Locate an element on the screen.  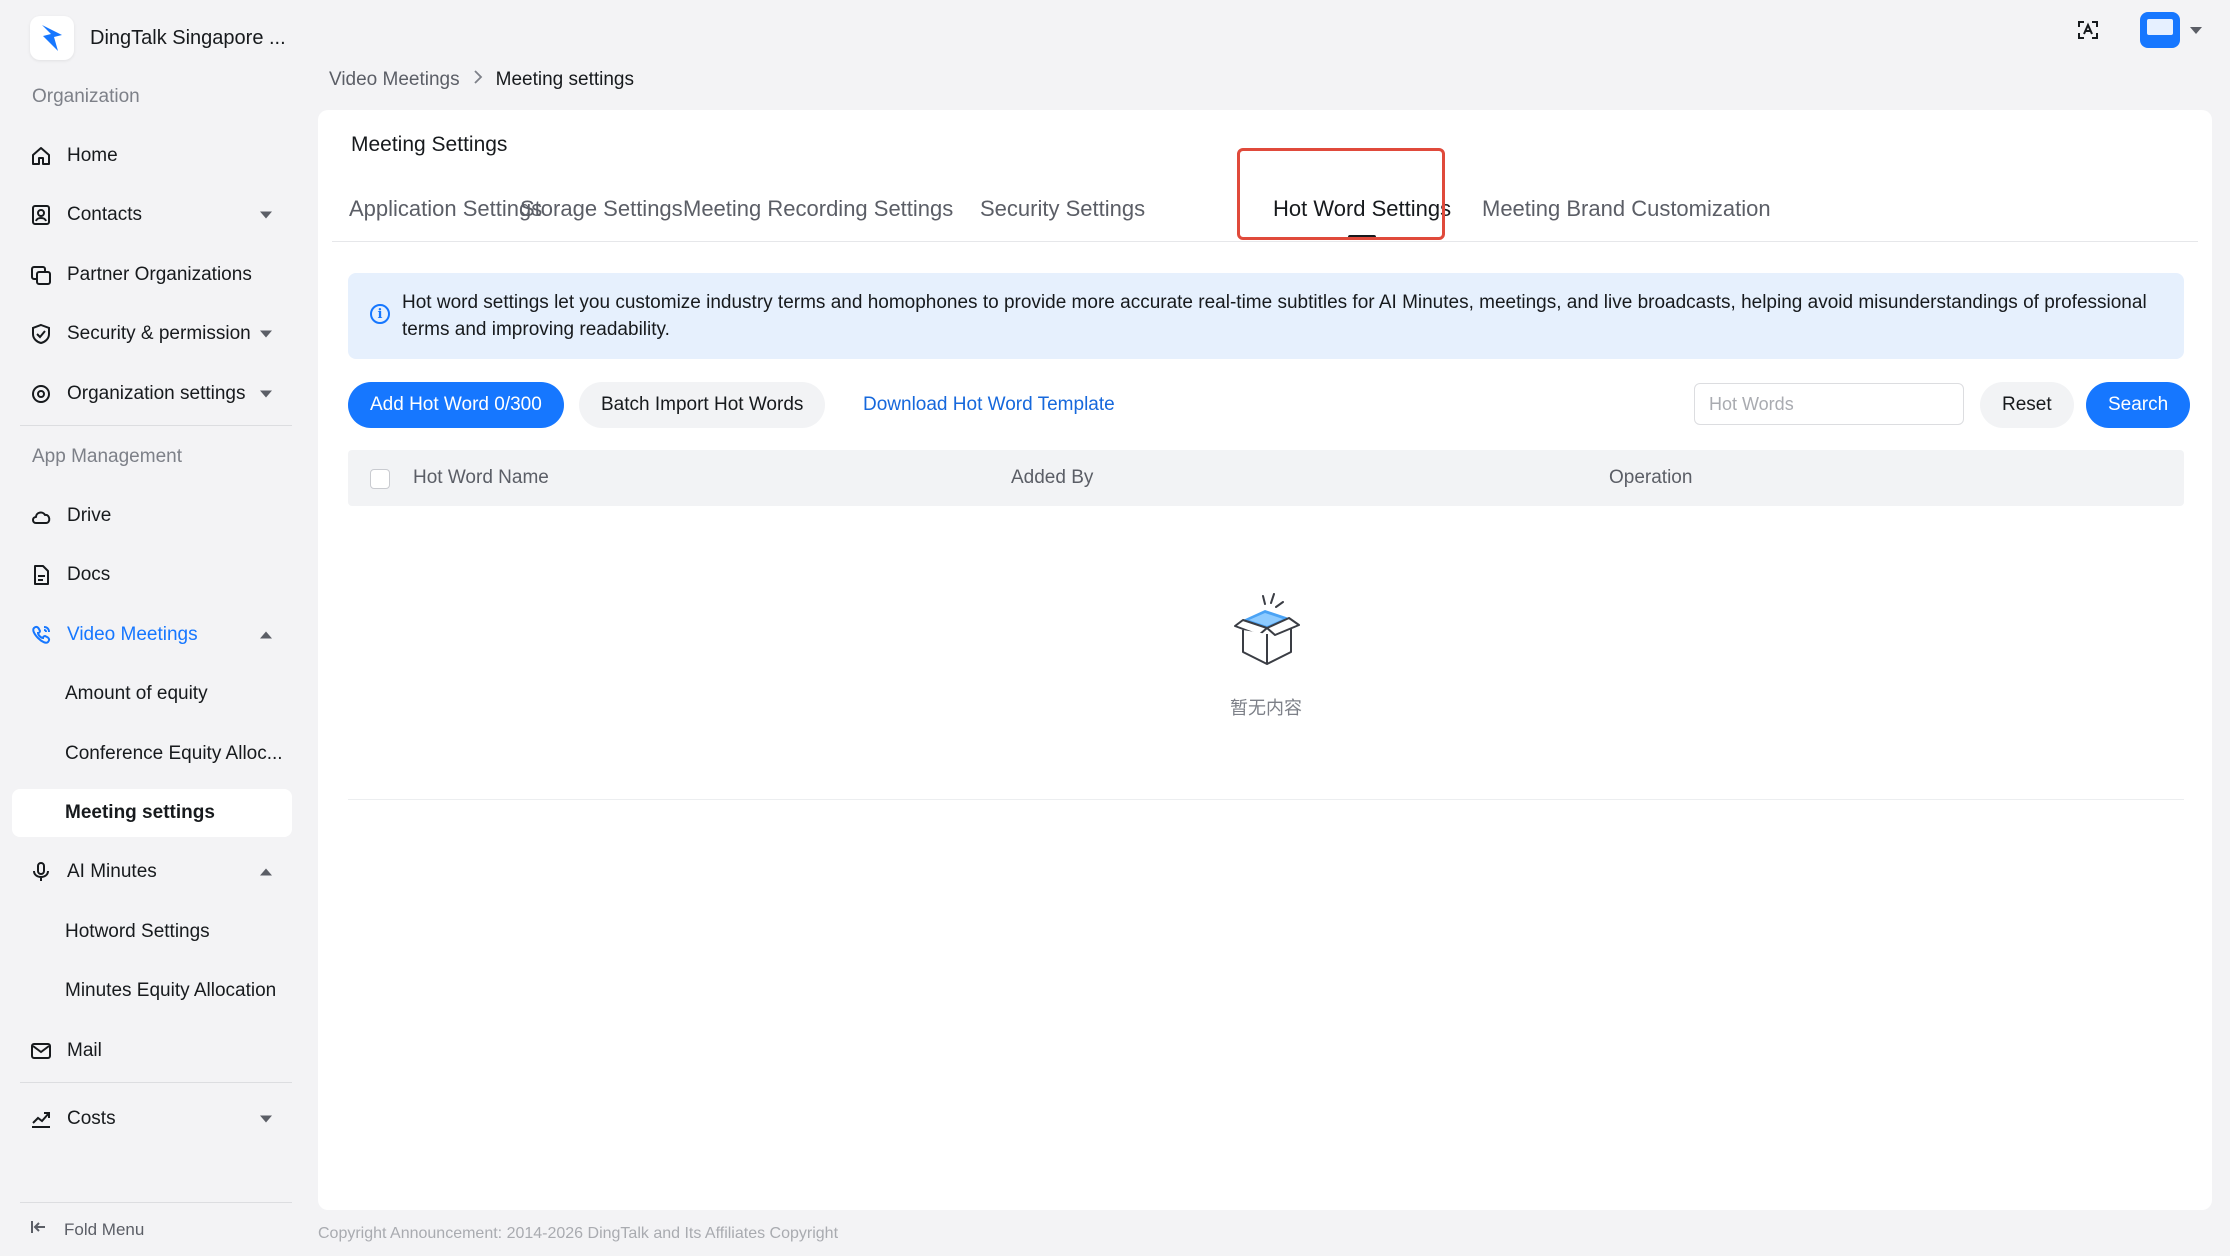
sidebar-item-label: Partner Organizations is located at coordinates (159, 274).